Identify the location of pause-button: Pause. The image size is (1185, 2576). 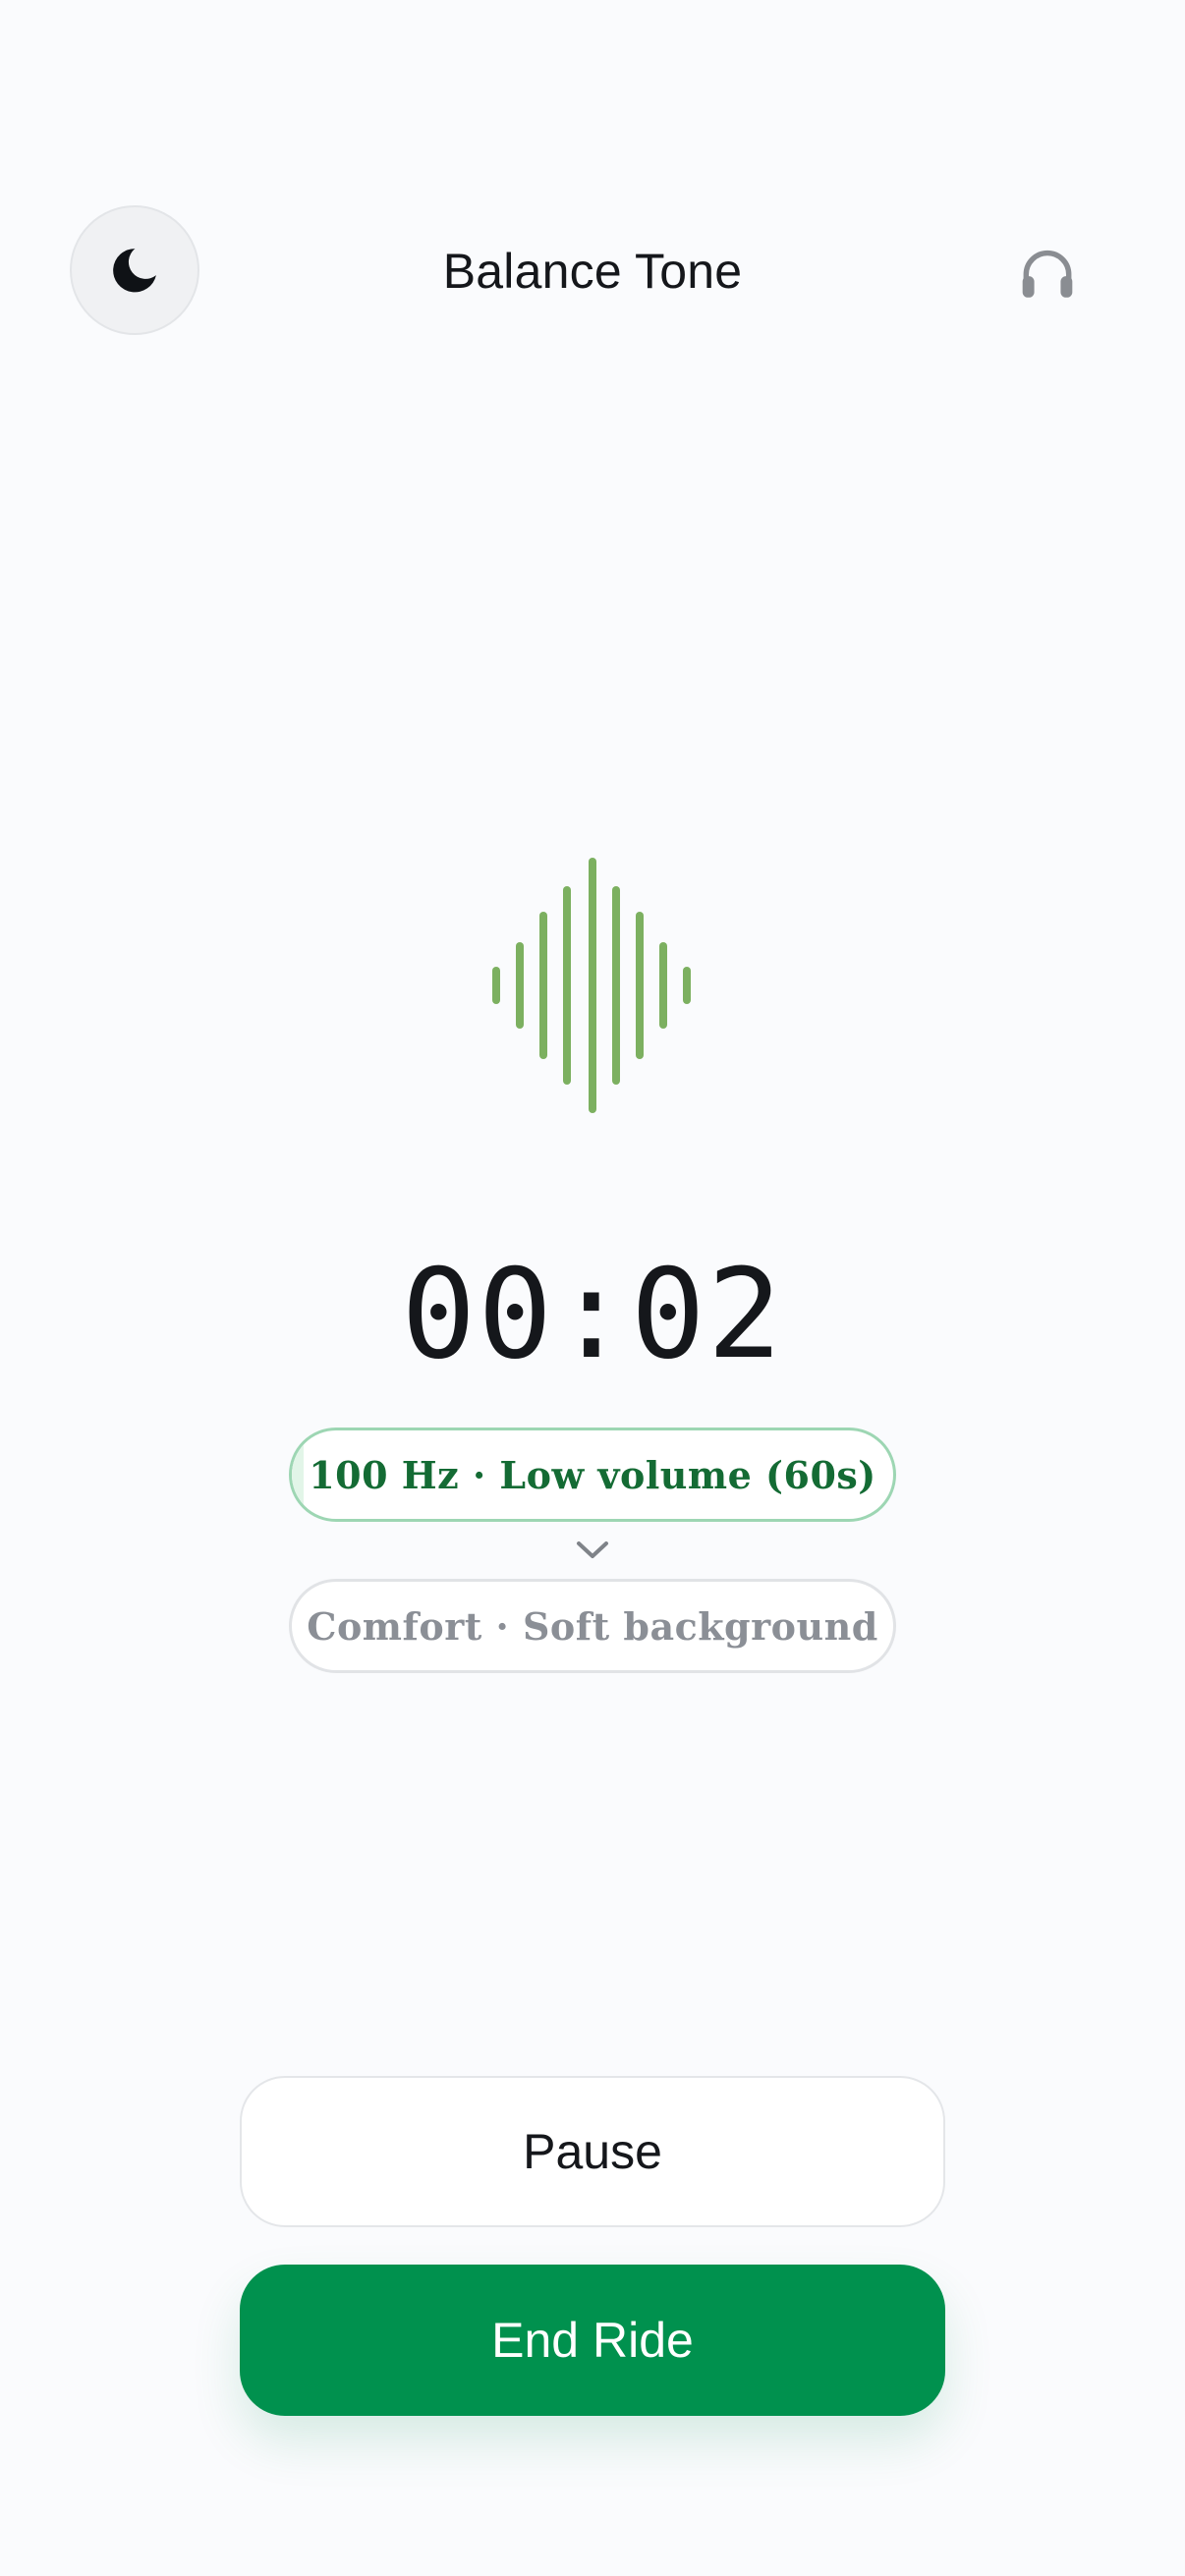
(592, 2151).